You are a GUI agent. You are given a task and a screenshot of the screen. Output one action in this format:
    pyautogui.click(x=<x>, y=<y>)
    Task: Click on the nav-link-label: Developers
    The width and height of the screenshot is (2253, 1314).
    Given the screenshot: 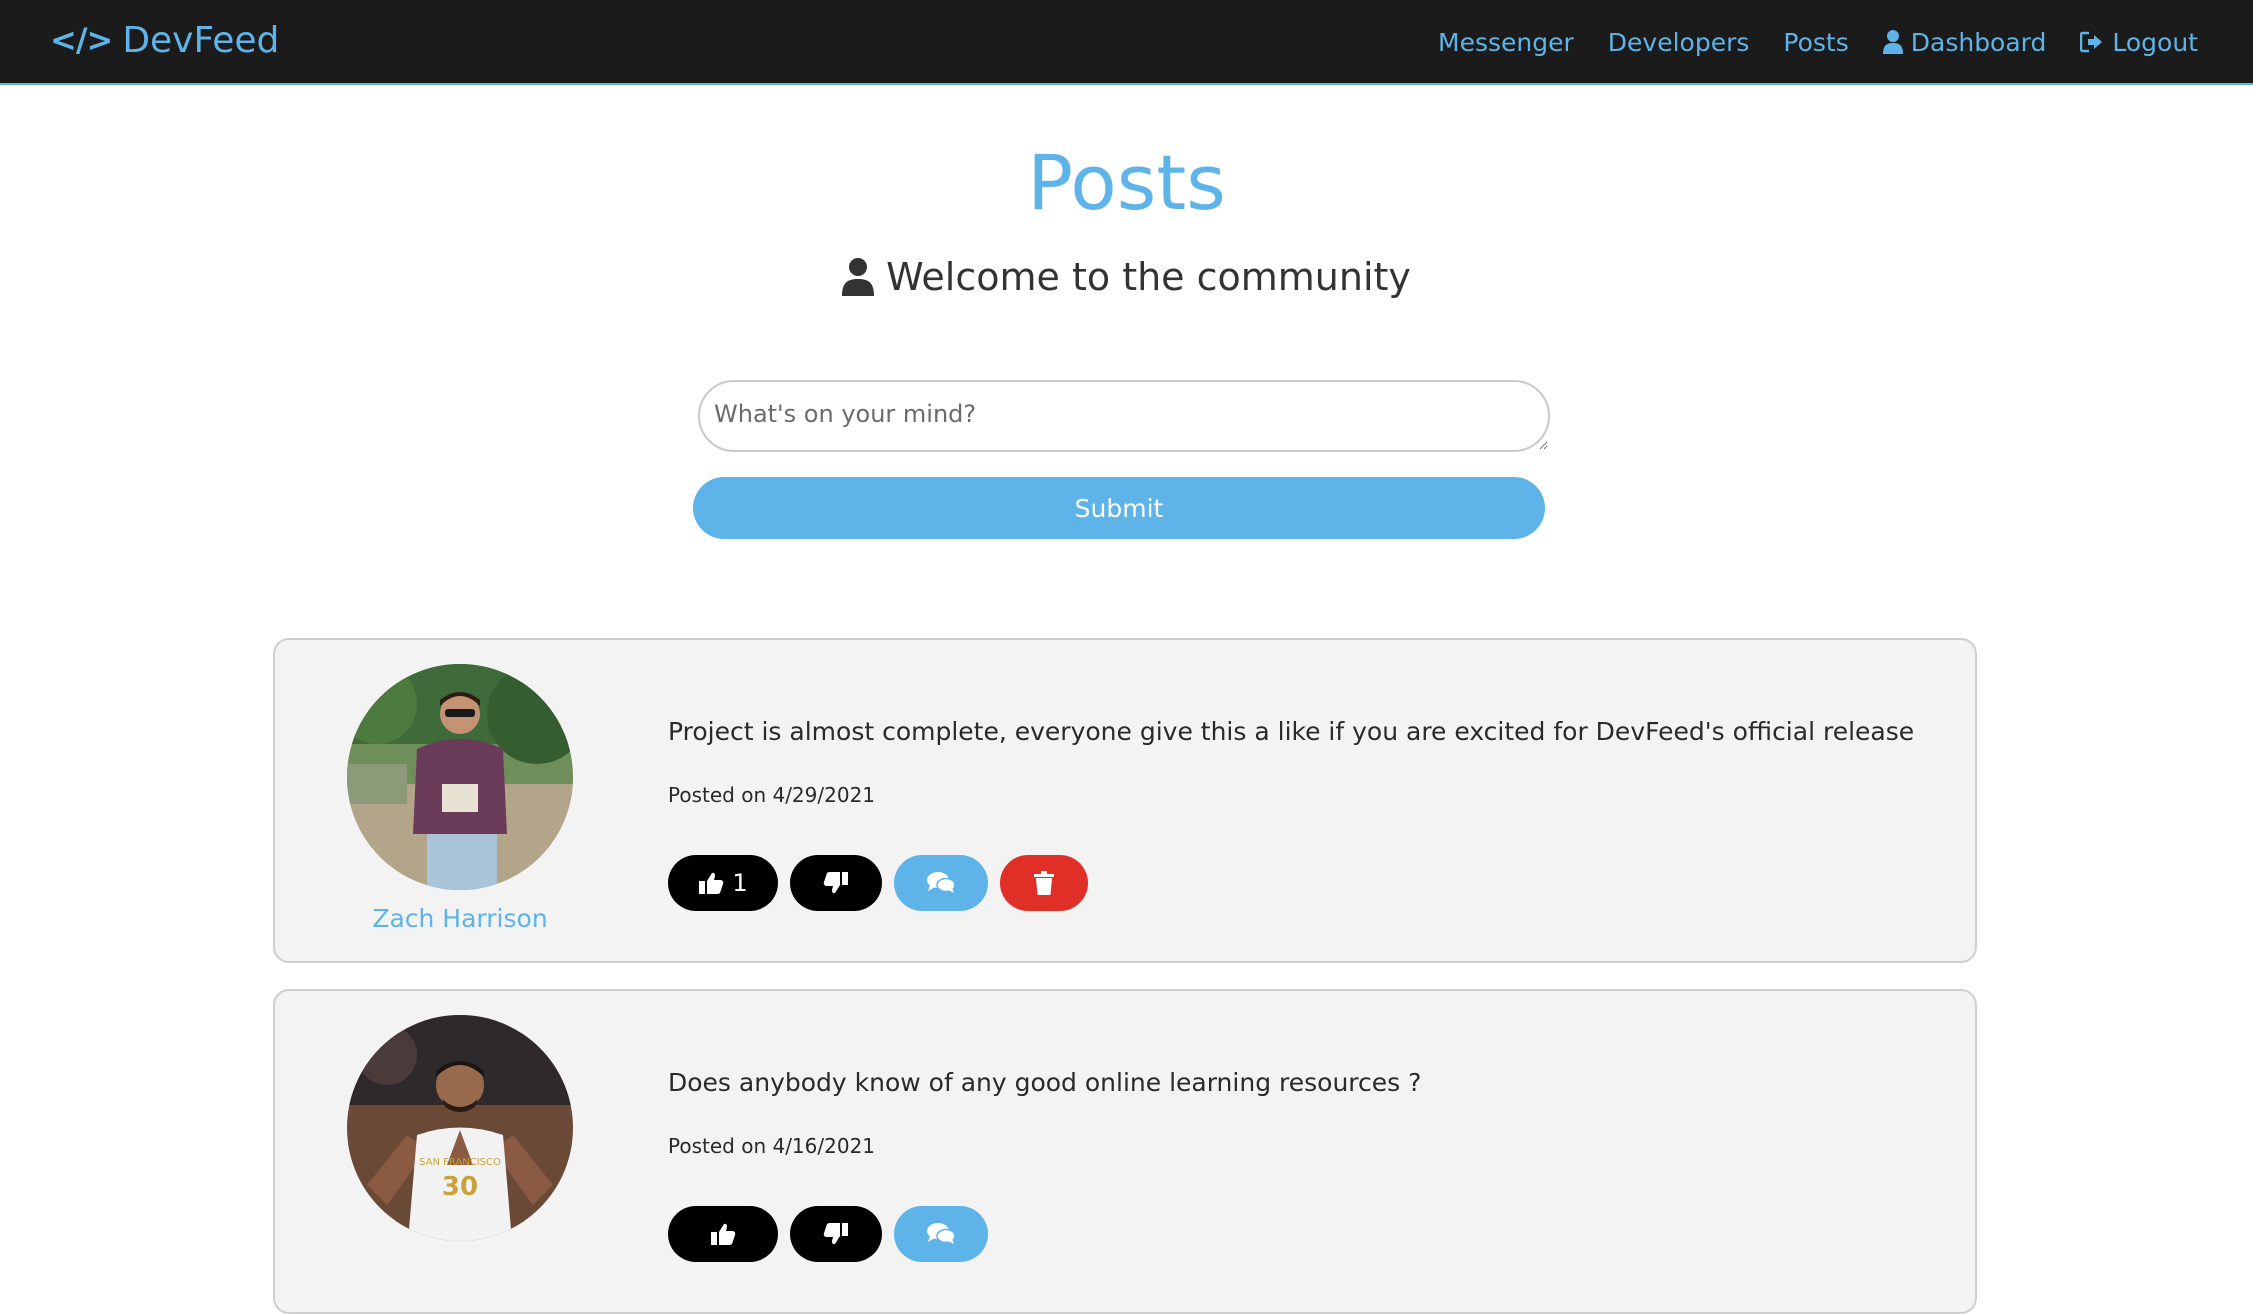 What is the action you would take?
    pyautogui.click(x=1678, y=42)
    